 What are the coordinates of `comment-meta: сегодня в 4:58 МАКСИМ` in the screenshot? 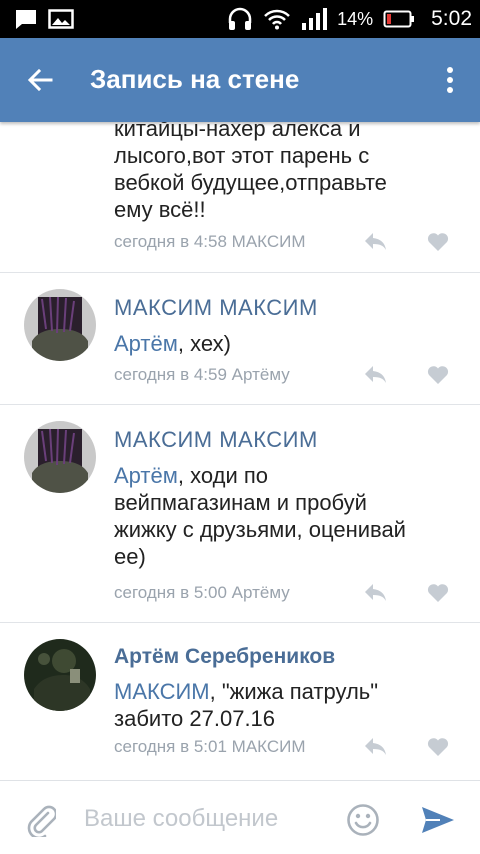 It's located at (210, 241).